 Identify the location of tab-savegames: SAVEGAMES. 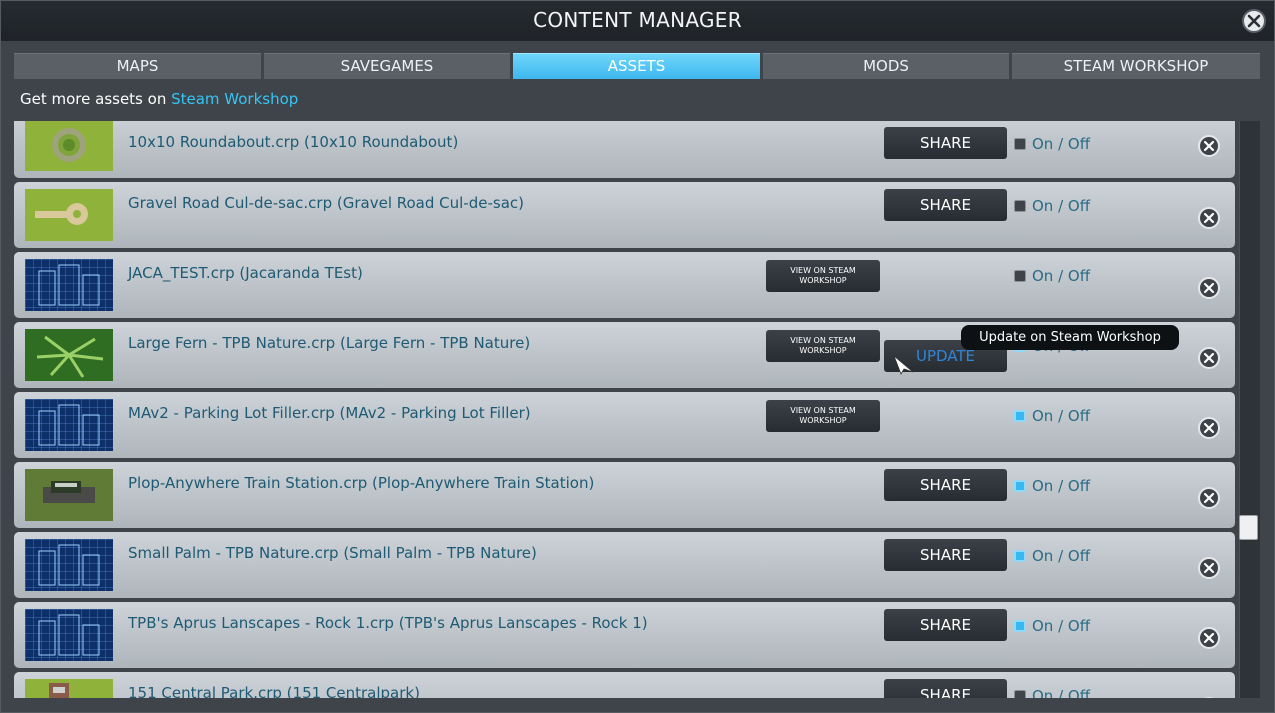
(387, 66).